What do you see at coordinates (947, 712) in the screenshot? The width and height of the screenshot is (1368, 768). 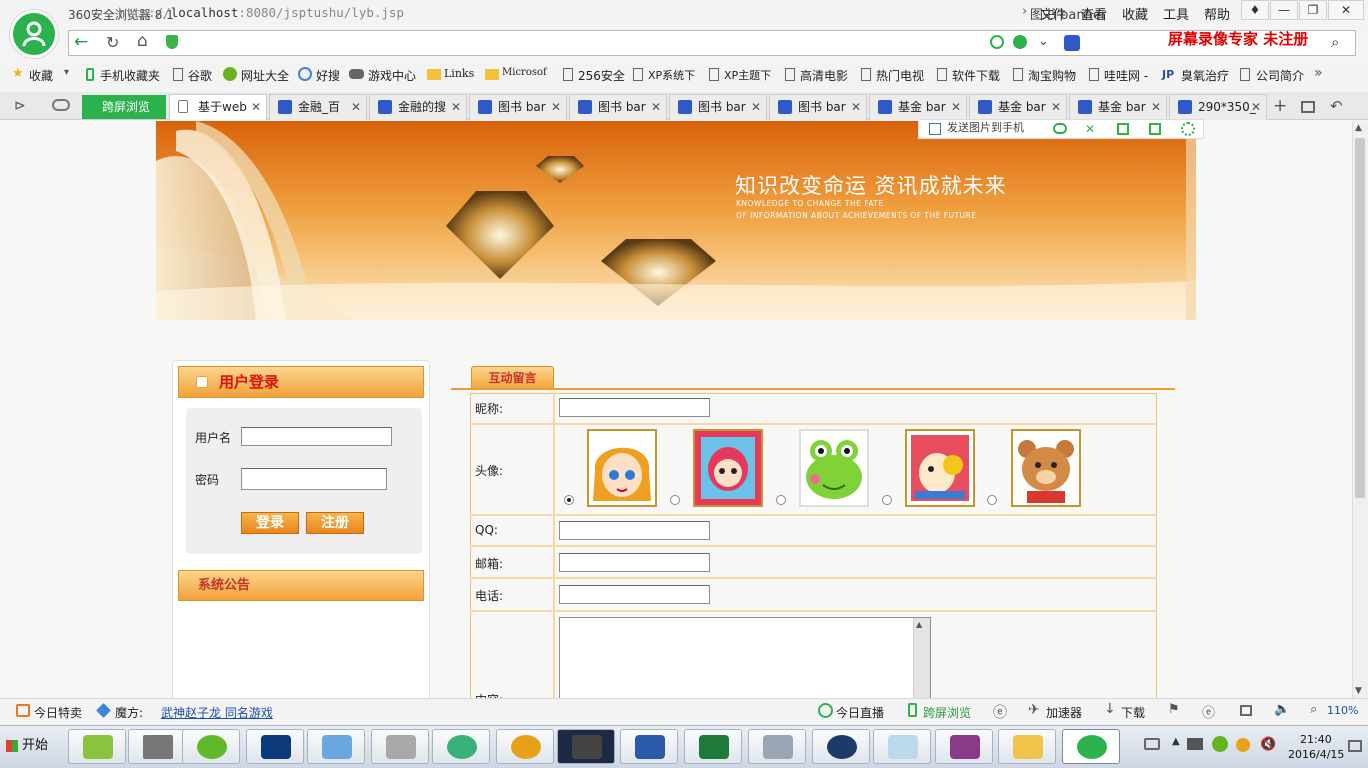 I see `status-cross-screen: 跨屏浏览` at bounding box center [947, 712].